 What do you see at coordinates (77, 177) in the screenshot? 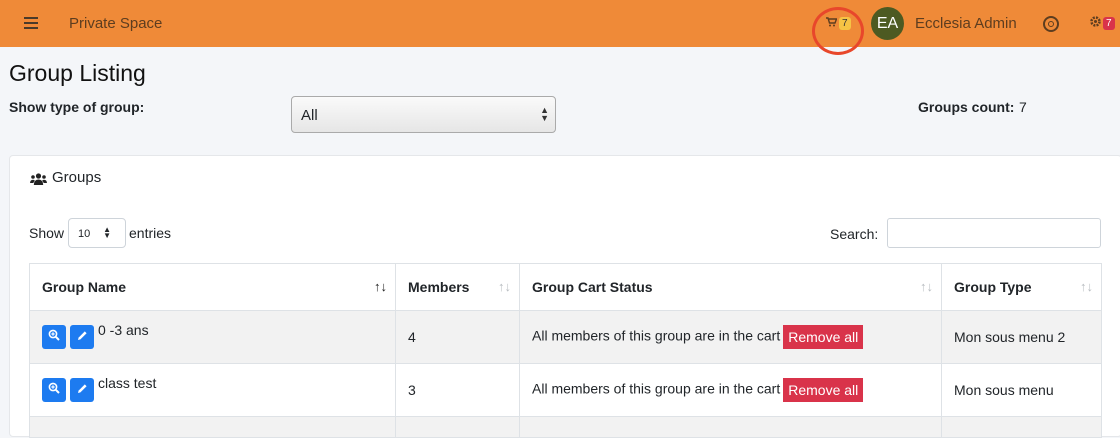
I see `card-title: Groups` at bounding box center [77, 177].